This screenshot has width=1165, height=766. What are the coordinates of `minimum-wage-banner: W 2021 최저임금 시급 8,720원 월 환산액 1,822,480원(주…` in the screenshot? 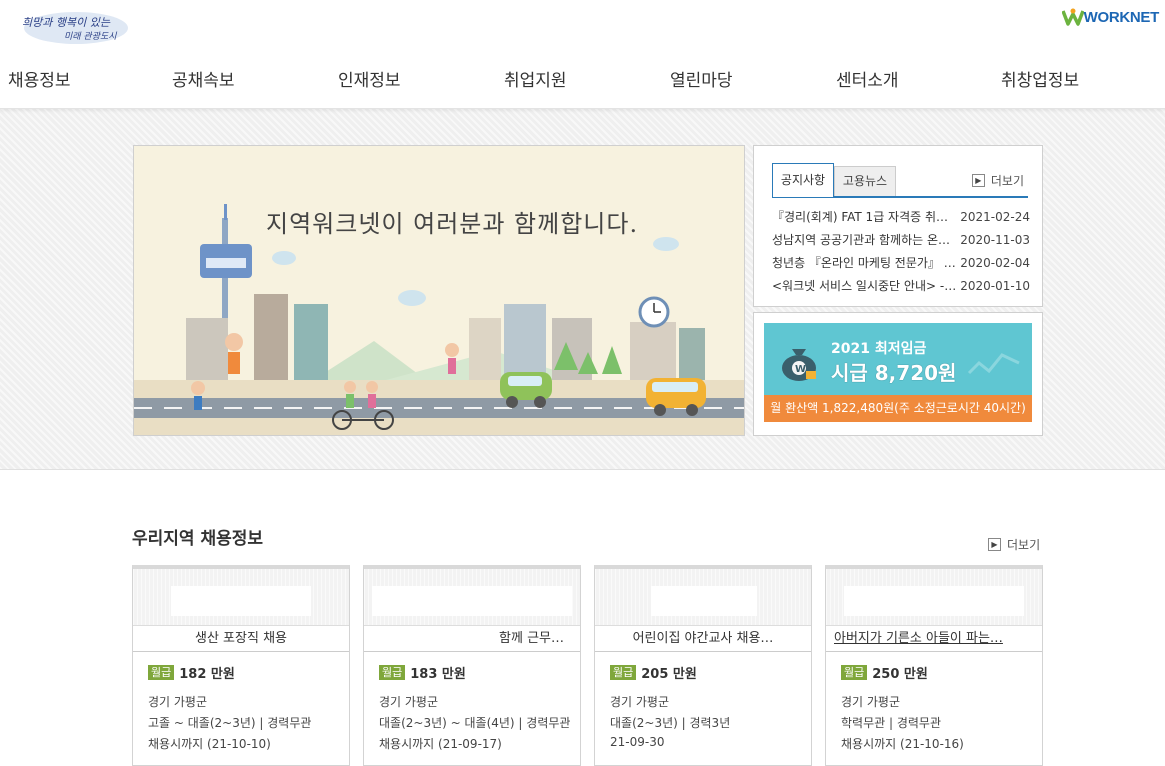 It's located at (898, 374).